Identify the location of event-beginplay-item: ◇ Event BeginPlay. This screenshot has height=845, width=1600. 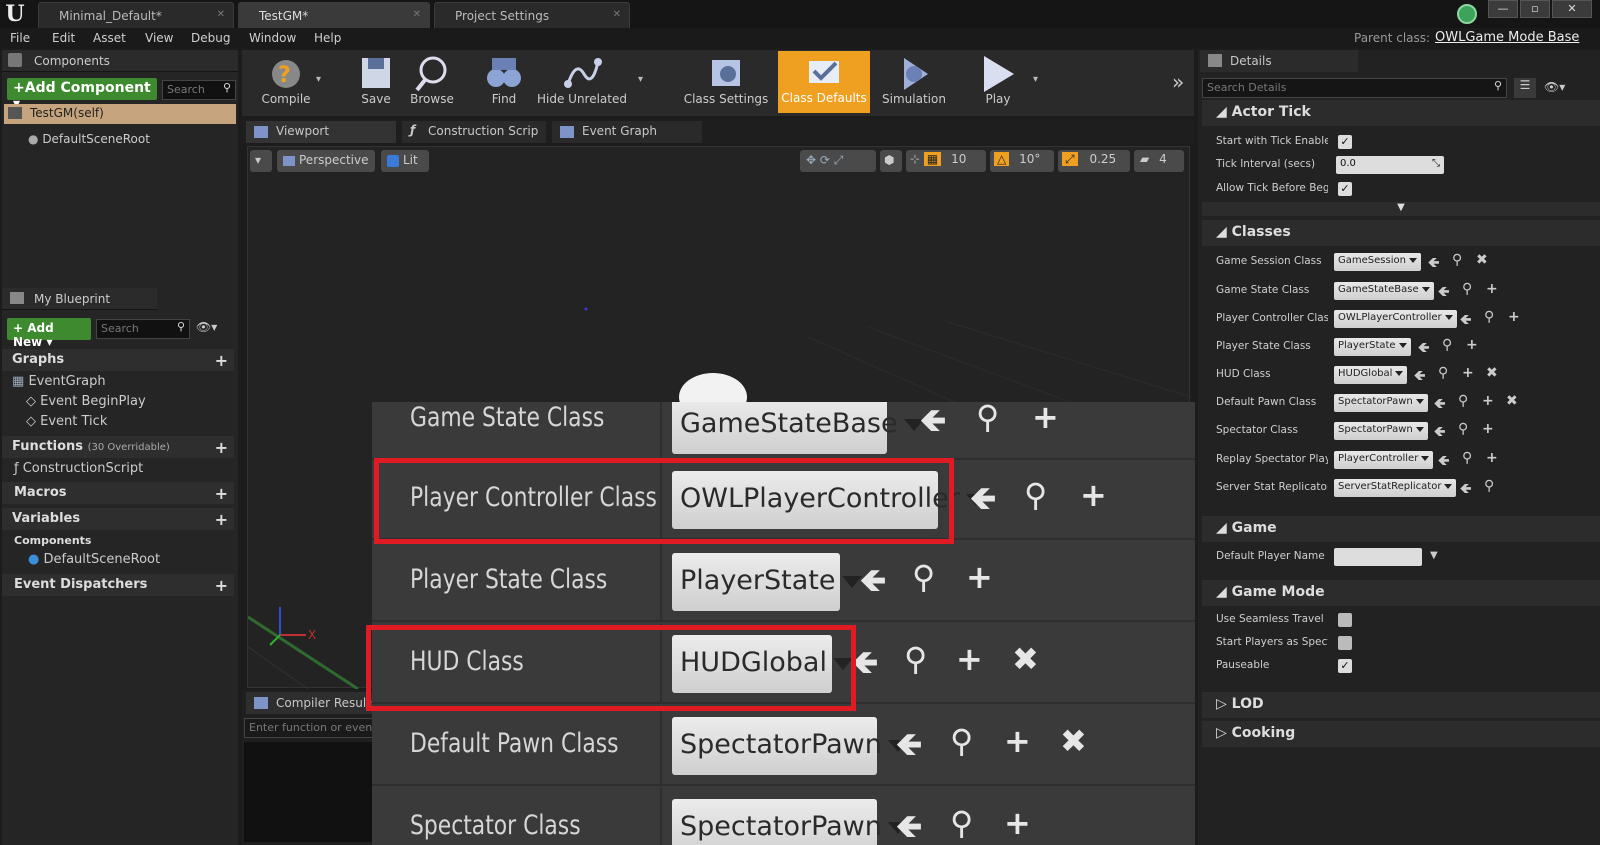
(86, 401).